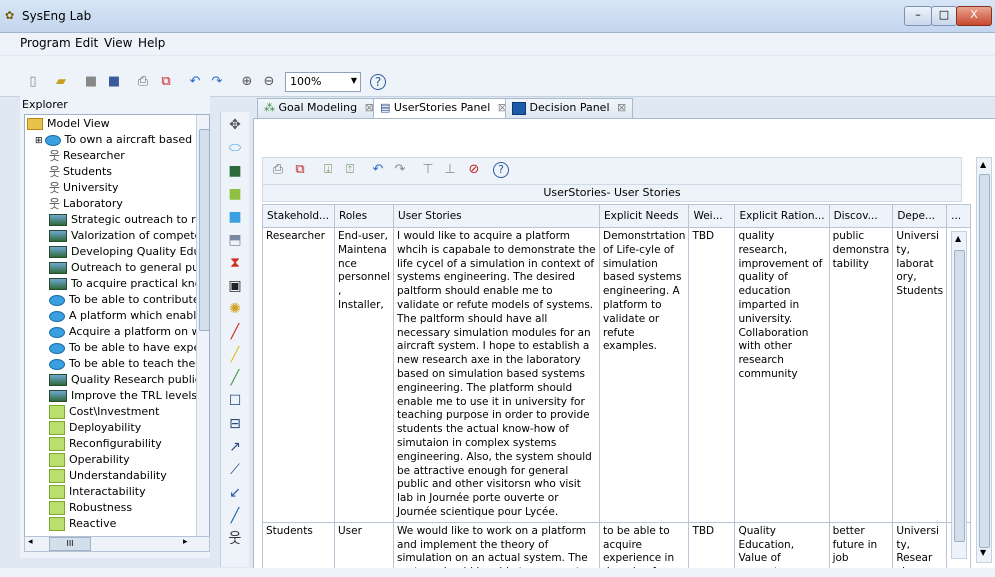 The width and height of the screenshot is (995, 577). Describe the element at coordinates (95, 428) in the screenshot. I see `tree-item: Deployability` at that location.